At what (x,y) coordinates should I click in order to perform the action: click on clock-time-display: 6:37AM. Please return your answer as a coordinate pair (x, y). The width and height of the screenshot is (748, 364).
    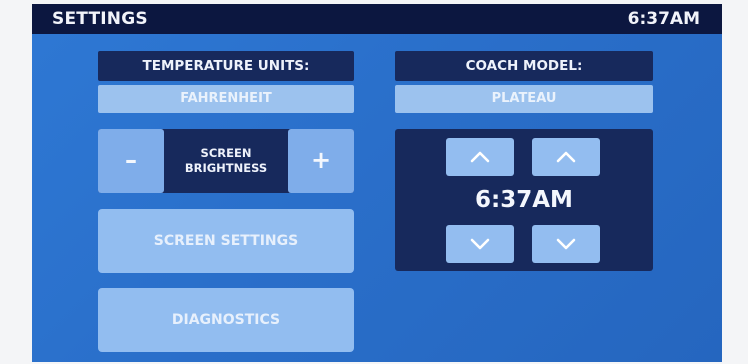
    Looking at the image, I should click on (524, 200).